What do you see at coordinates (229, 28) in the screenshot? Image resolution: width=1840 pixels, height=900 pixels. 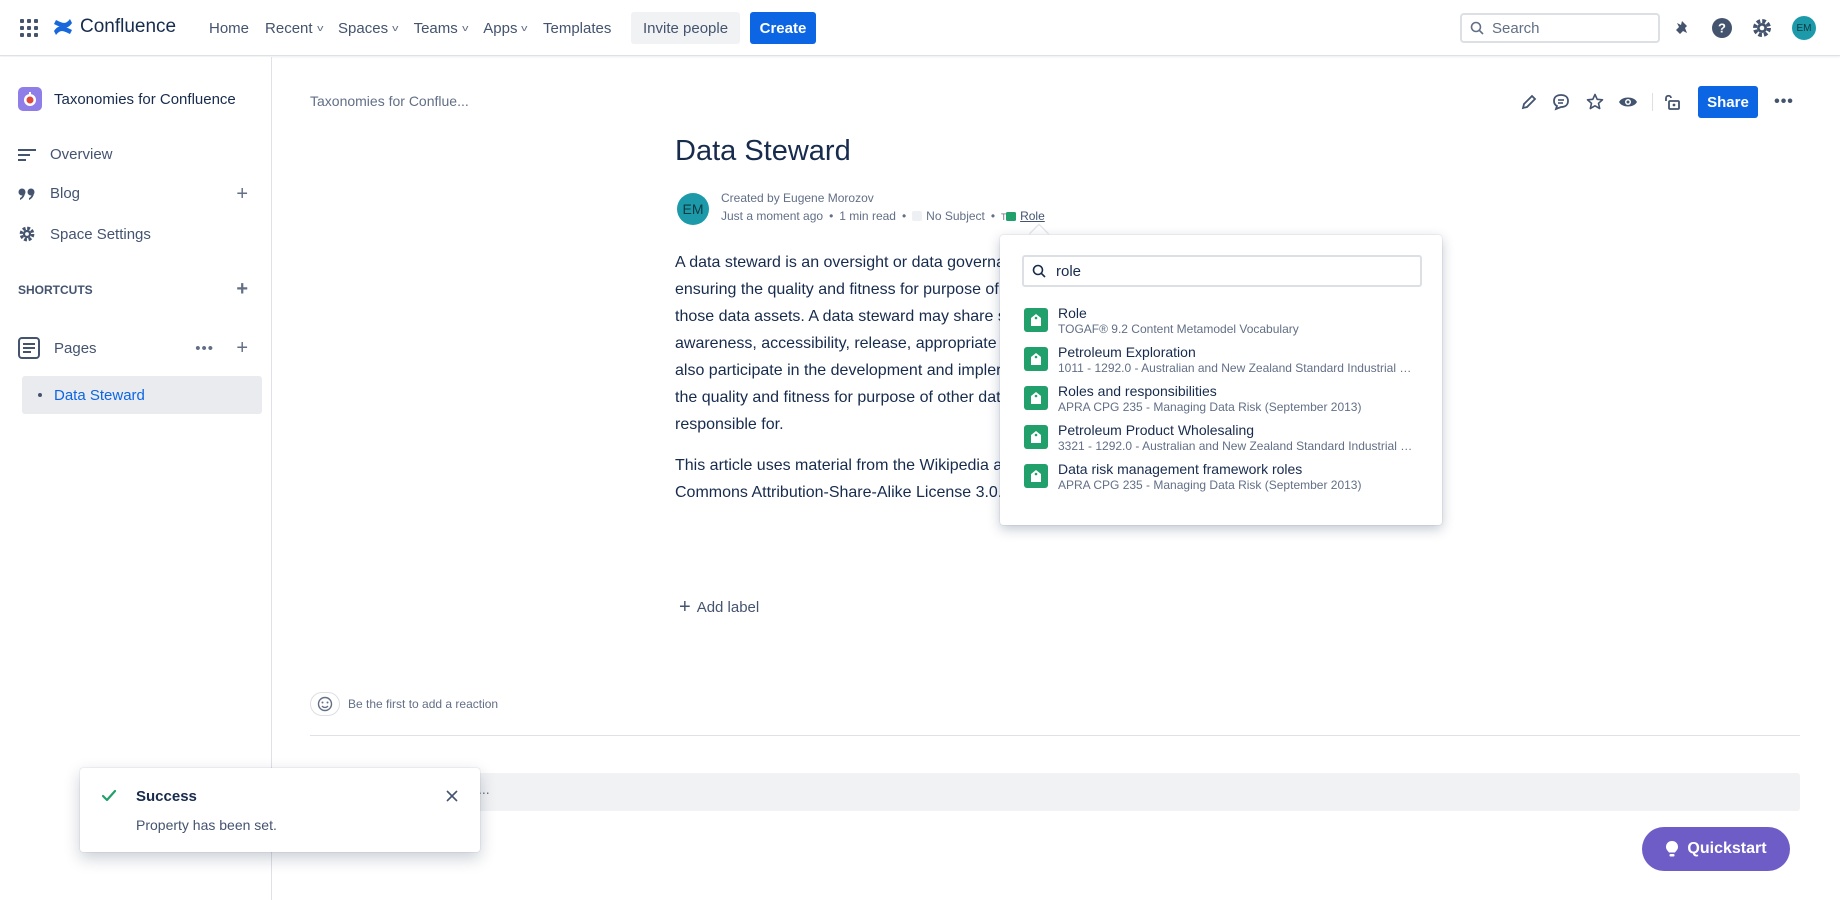 I see `nav-home: Home` at bounding box center [229, 28].